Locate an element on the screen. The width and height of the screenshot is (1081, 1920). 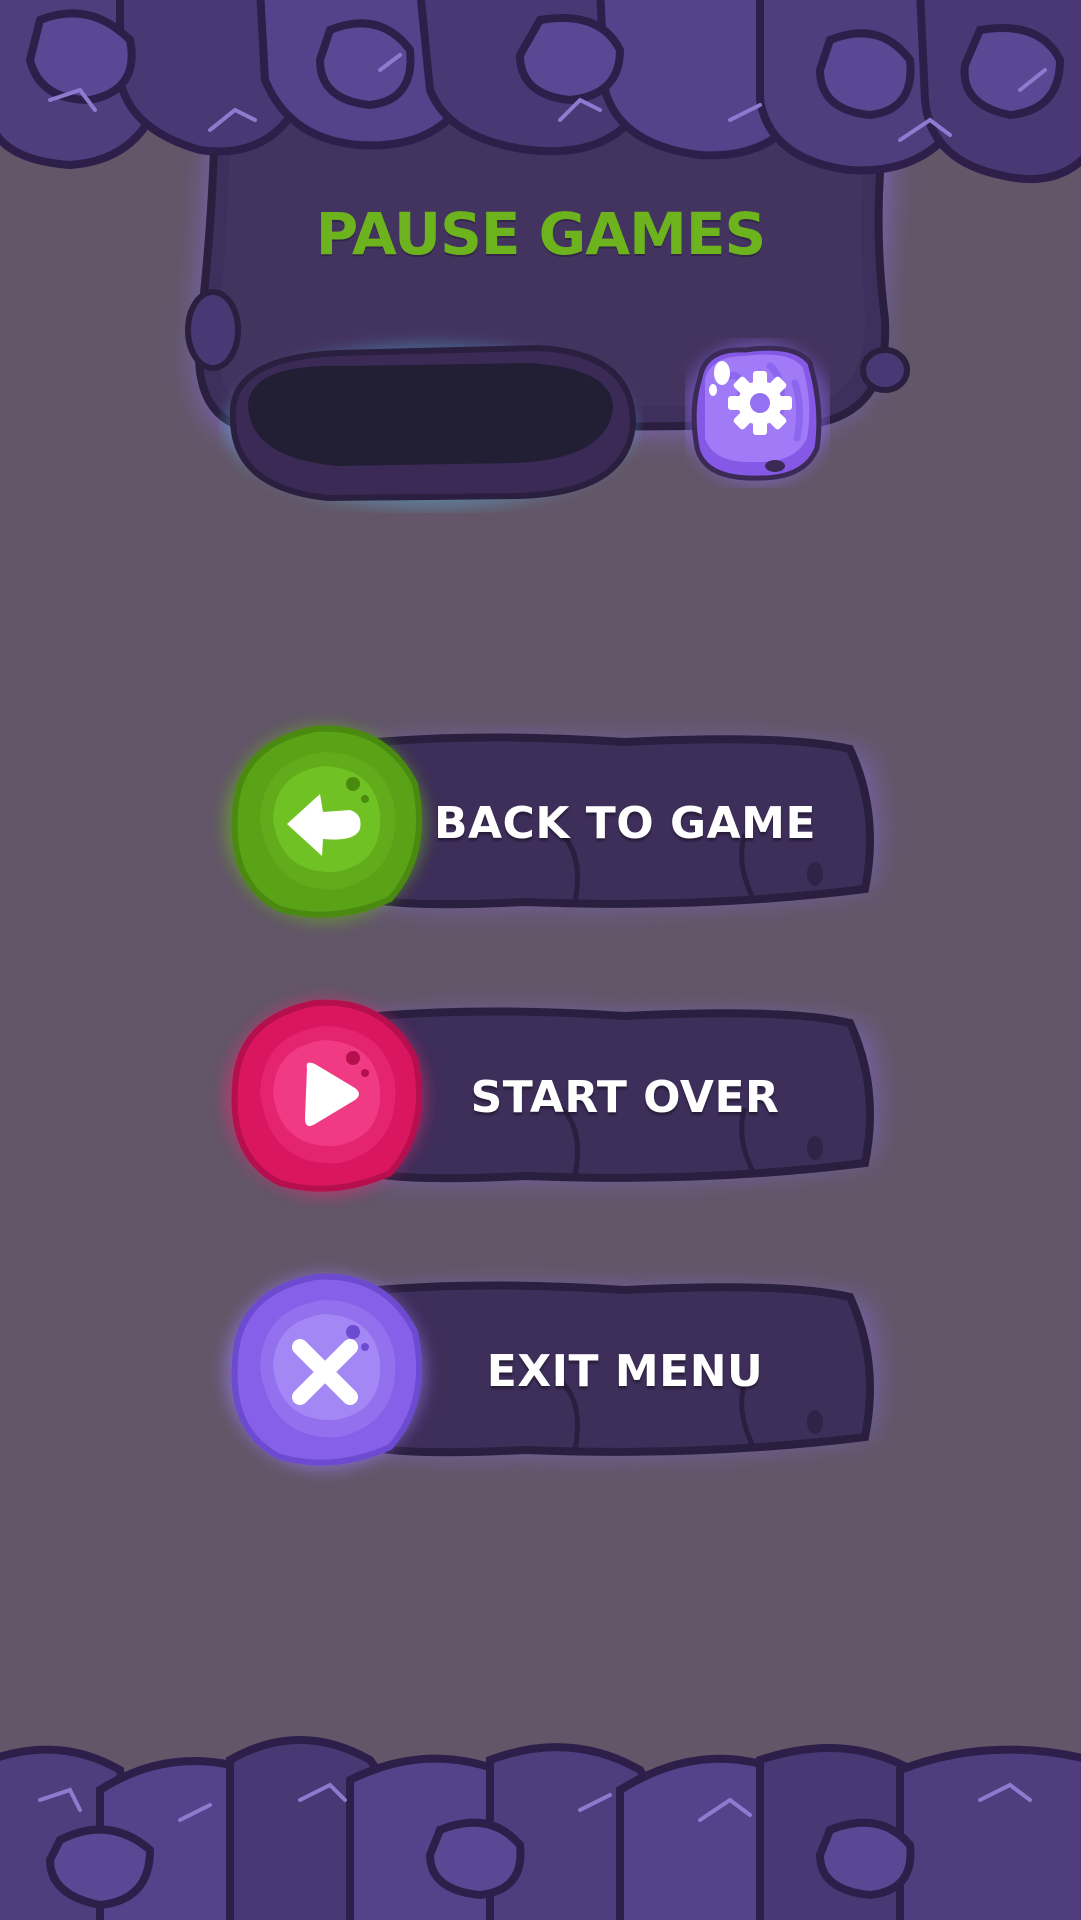
exit-menu-button: EXIT MENU is located at coordinates (555, 1372).